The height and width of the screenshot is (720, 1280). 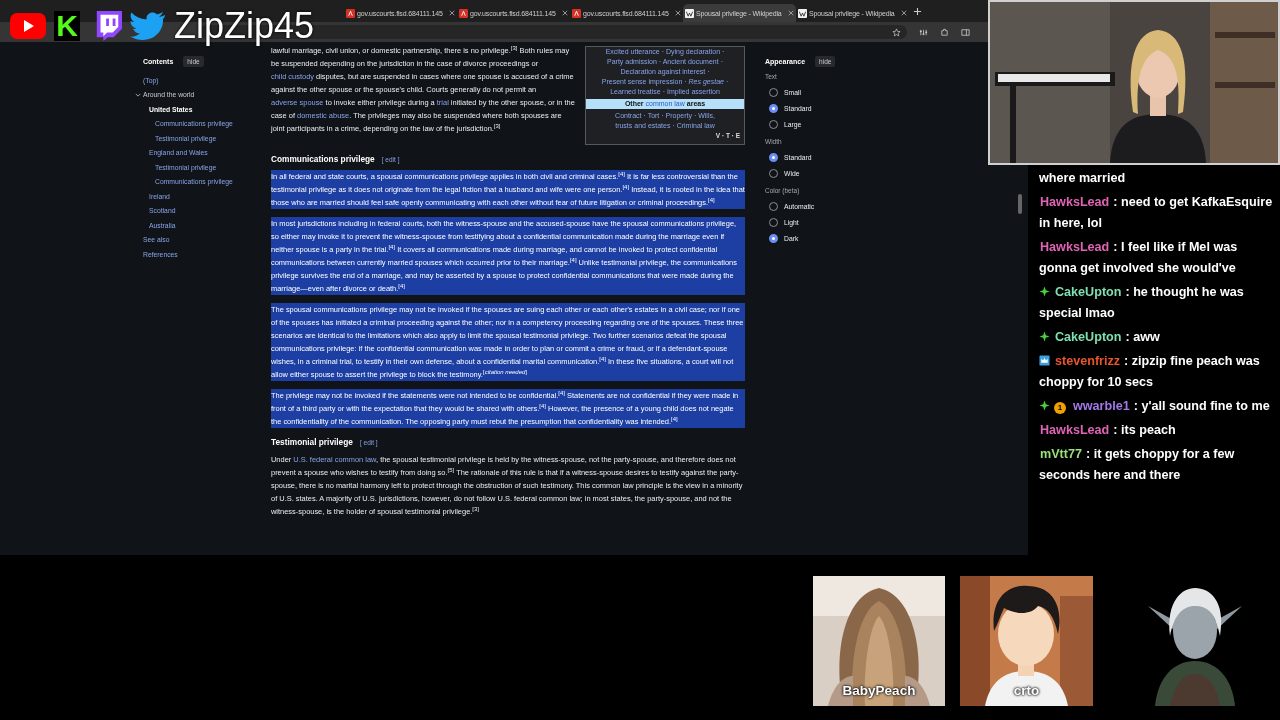 I want to click on chat-message: stevenfrizz : zipzip fine peach was choppy for 10 secs, so click(x=1150, y=372).